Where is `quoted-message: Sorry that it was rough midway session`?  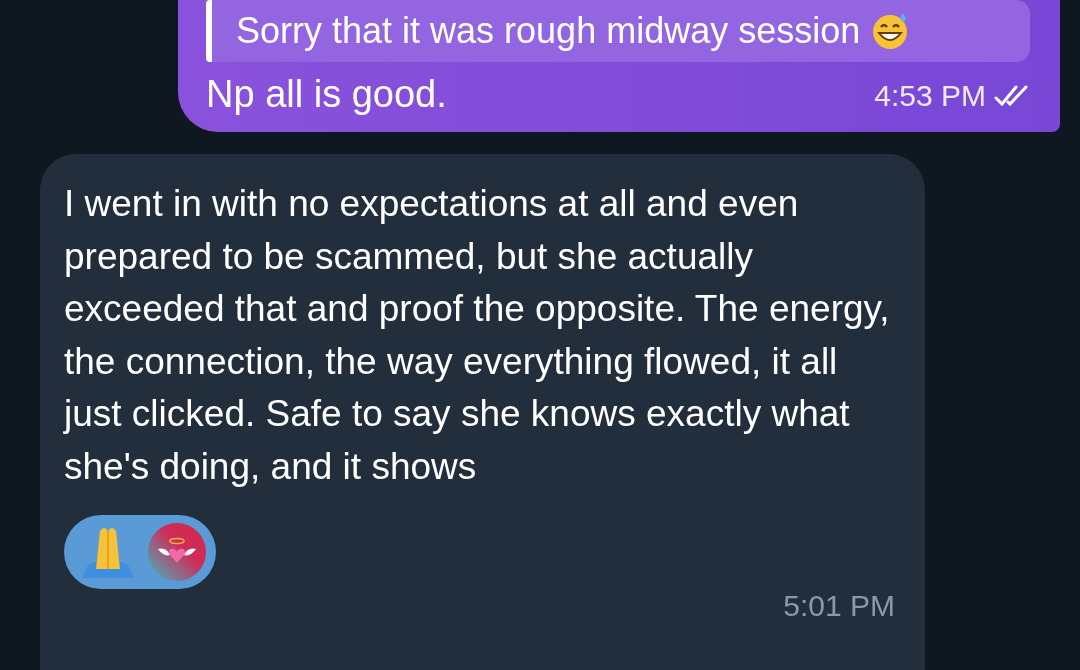
quoted-message: Sorry that it was rough midway session is located at coordinates (618, 31).